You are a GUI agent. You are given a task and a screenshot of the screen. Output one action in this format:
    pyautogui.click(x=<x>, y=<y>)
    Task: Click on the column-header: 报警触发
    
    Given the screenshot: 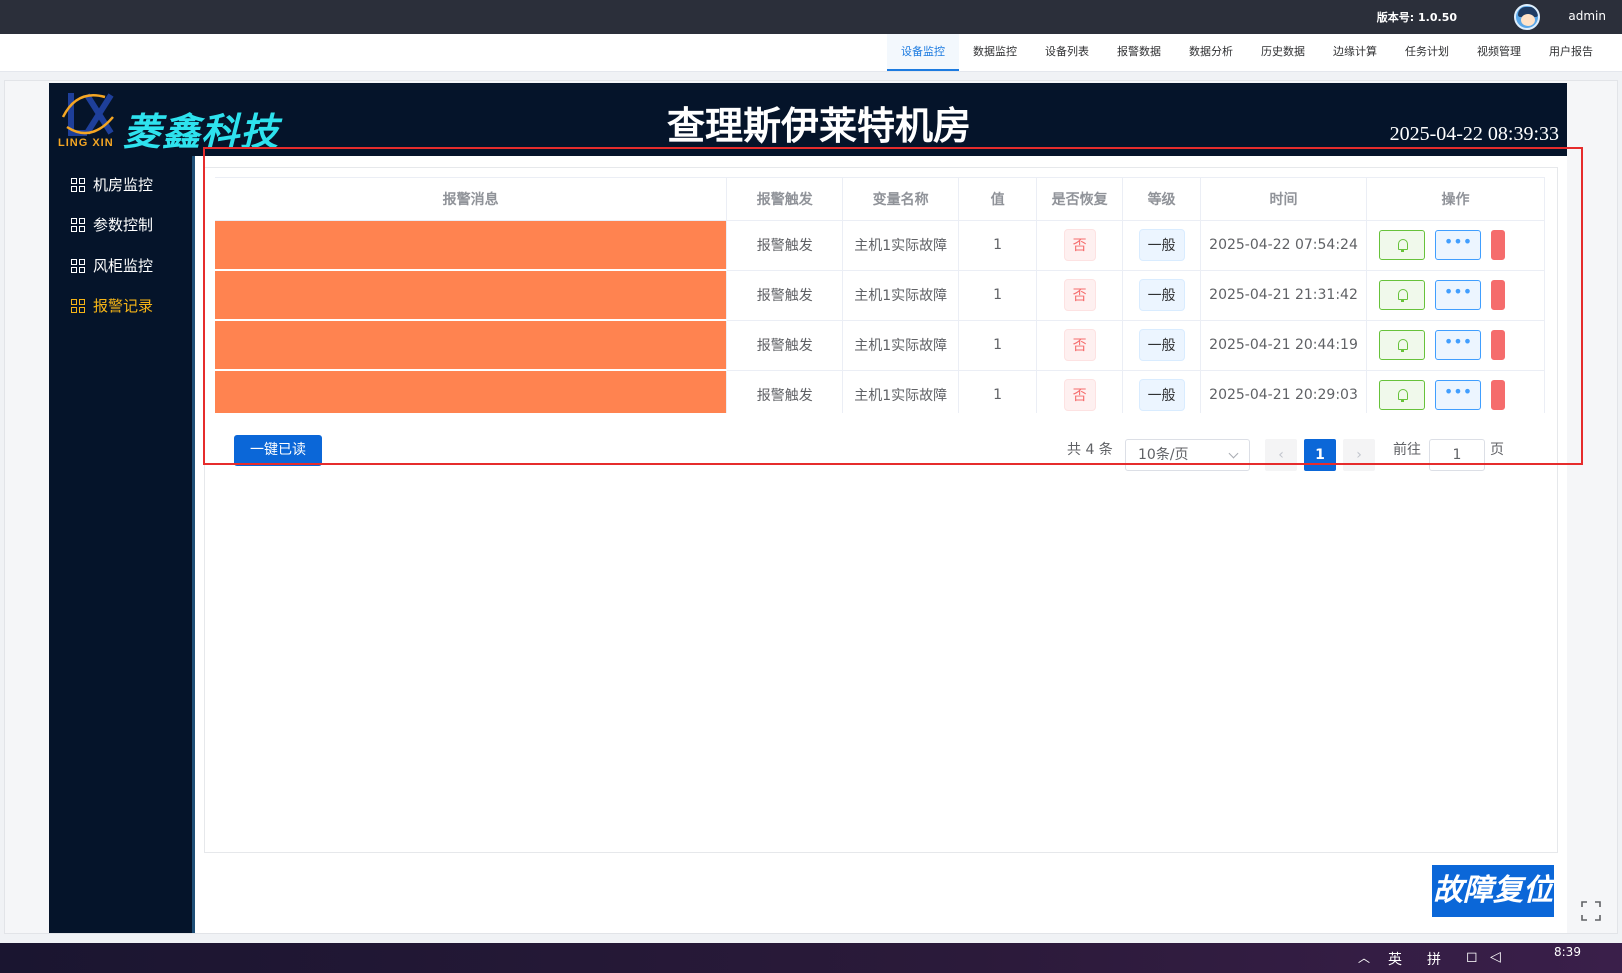 What is the action you would take?
    pyautogui.click(x=785, y=199)
    